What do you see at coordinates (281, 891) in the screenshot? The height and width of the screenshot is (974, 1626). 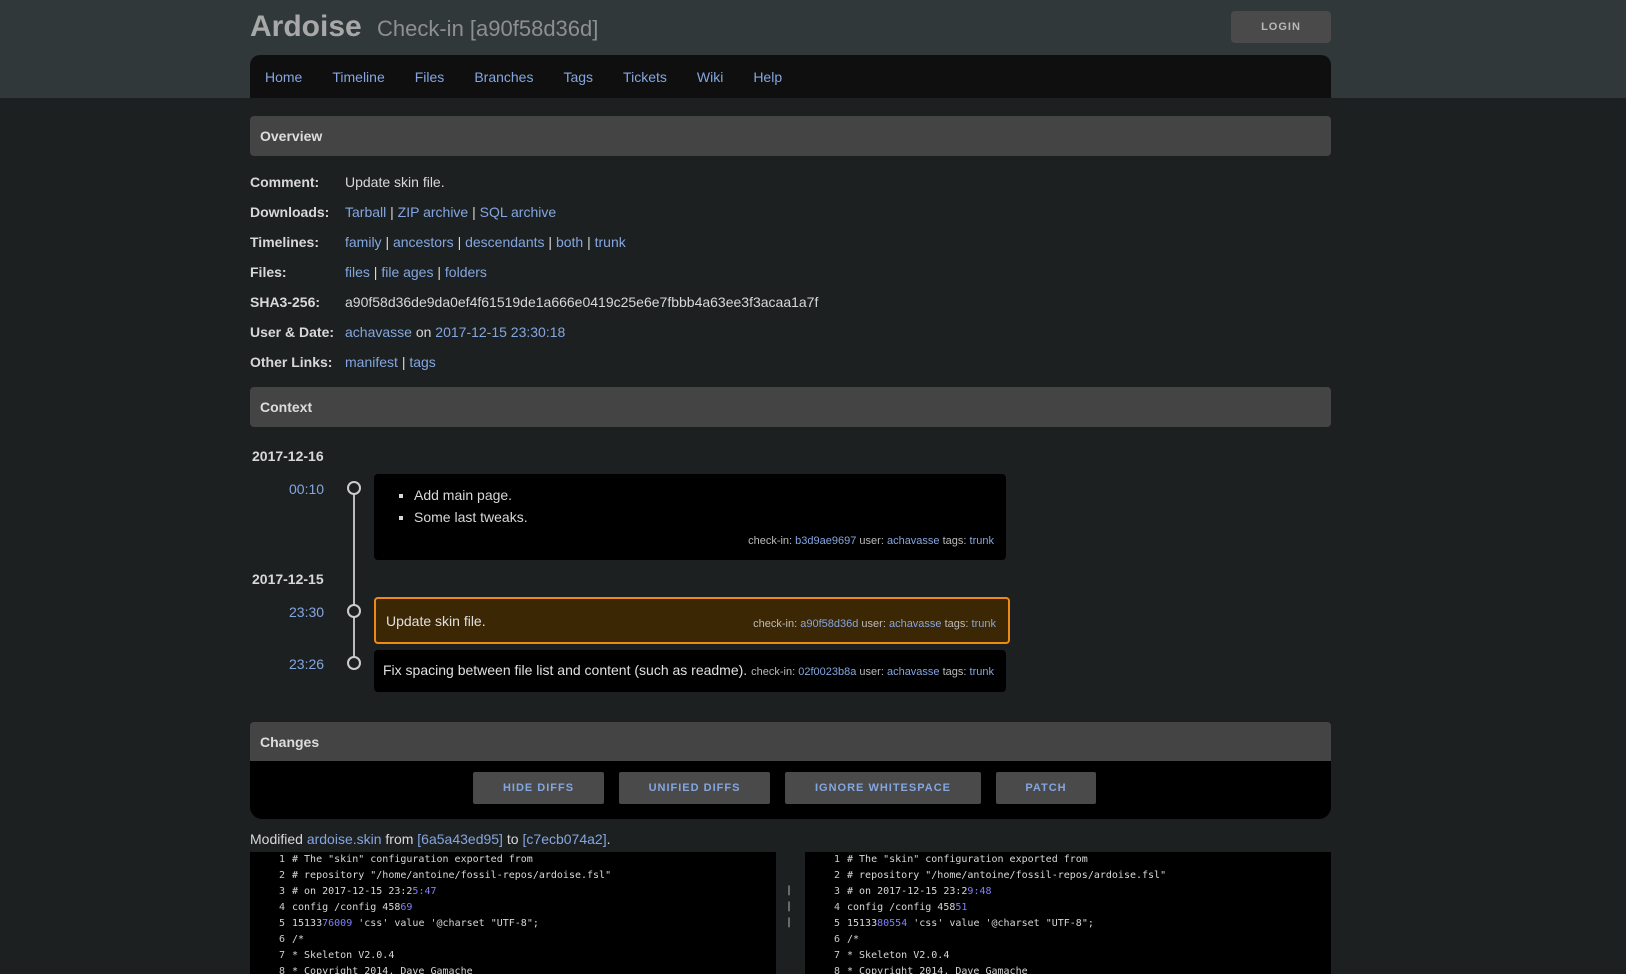 I see `diff-line-number: 3` at bounding box center [281, 891].